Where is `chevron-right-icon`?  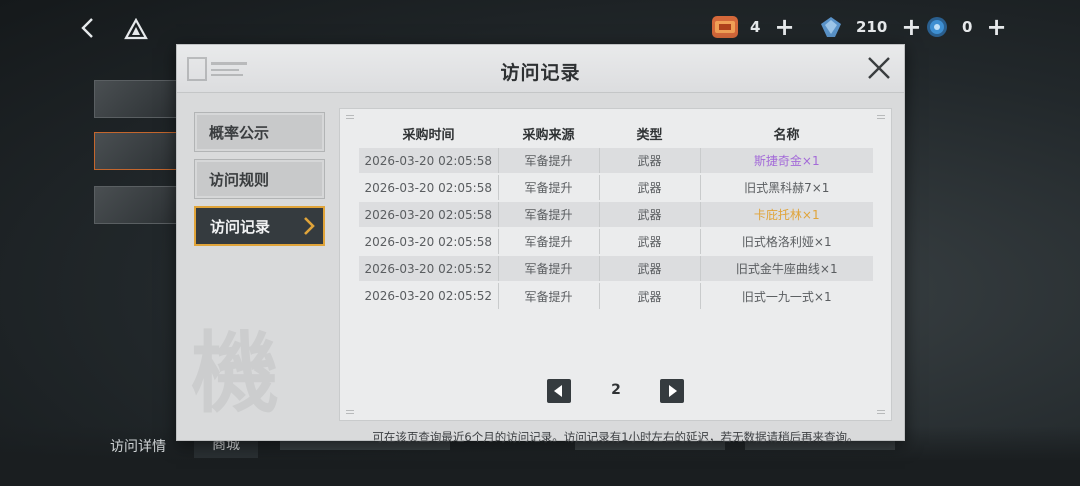
chevron-right-icon is located at coordinates (309, 226).